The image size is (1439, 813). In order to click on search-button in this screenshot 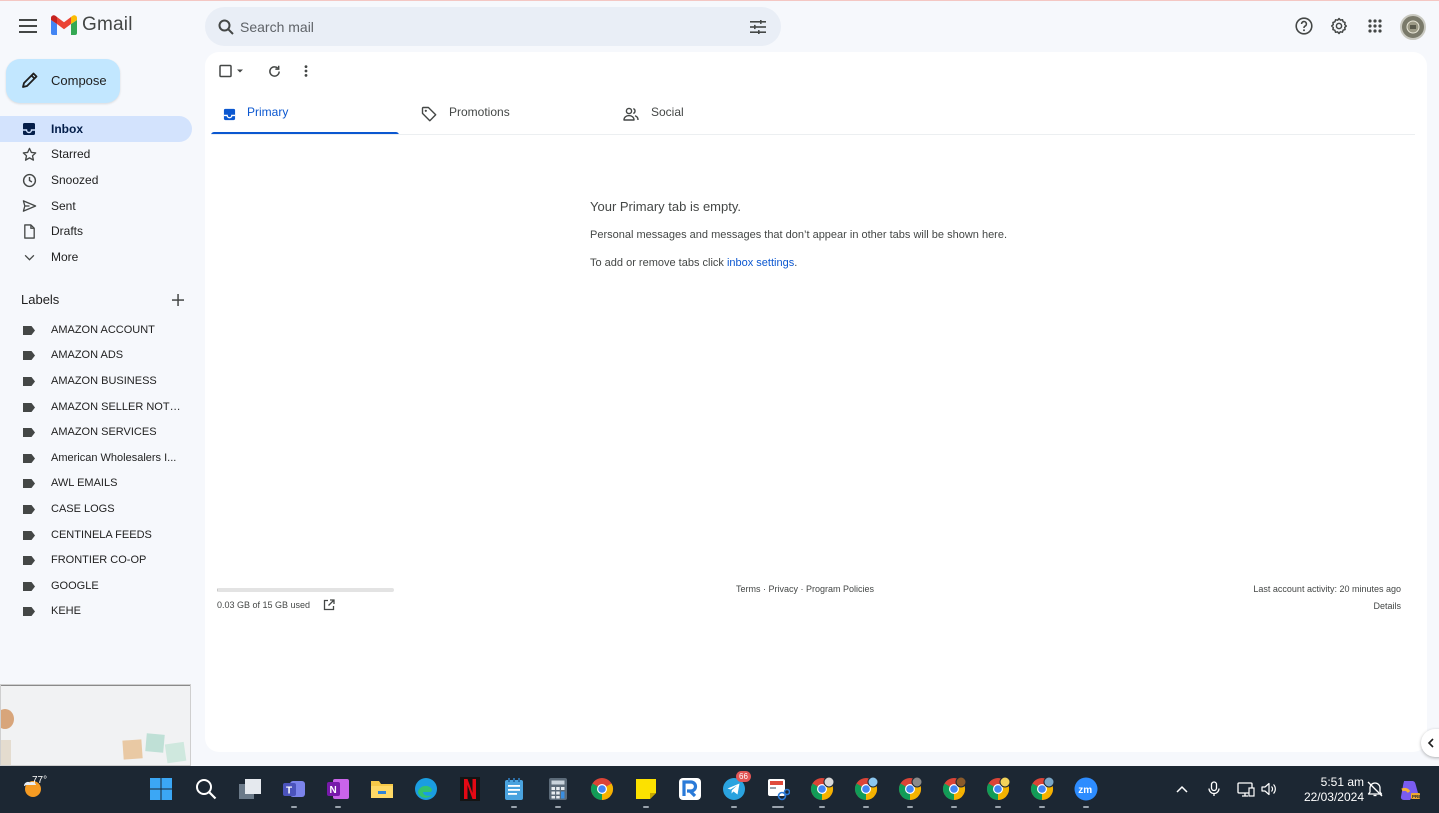, I will do `click(226, 27)`.